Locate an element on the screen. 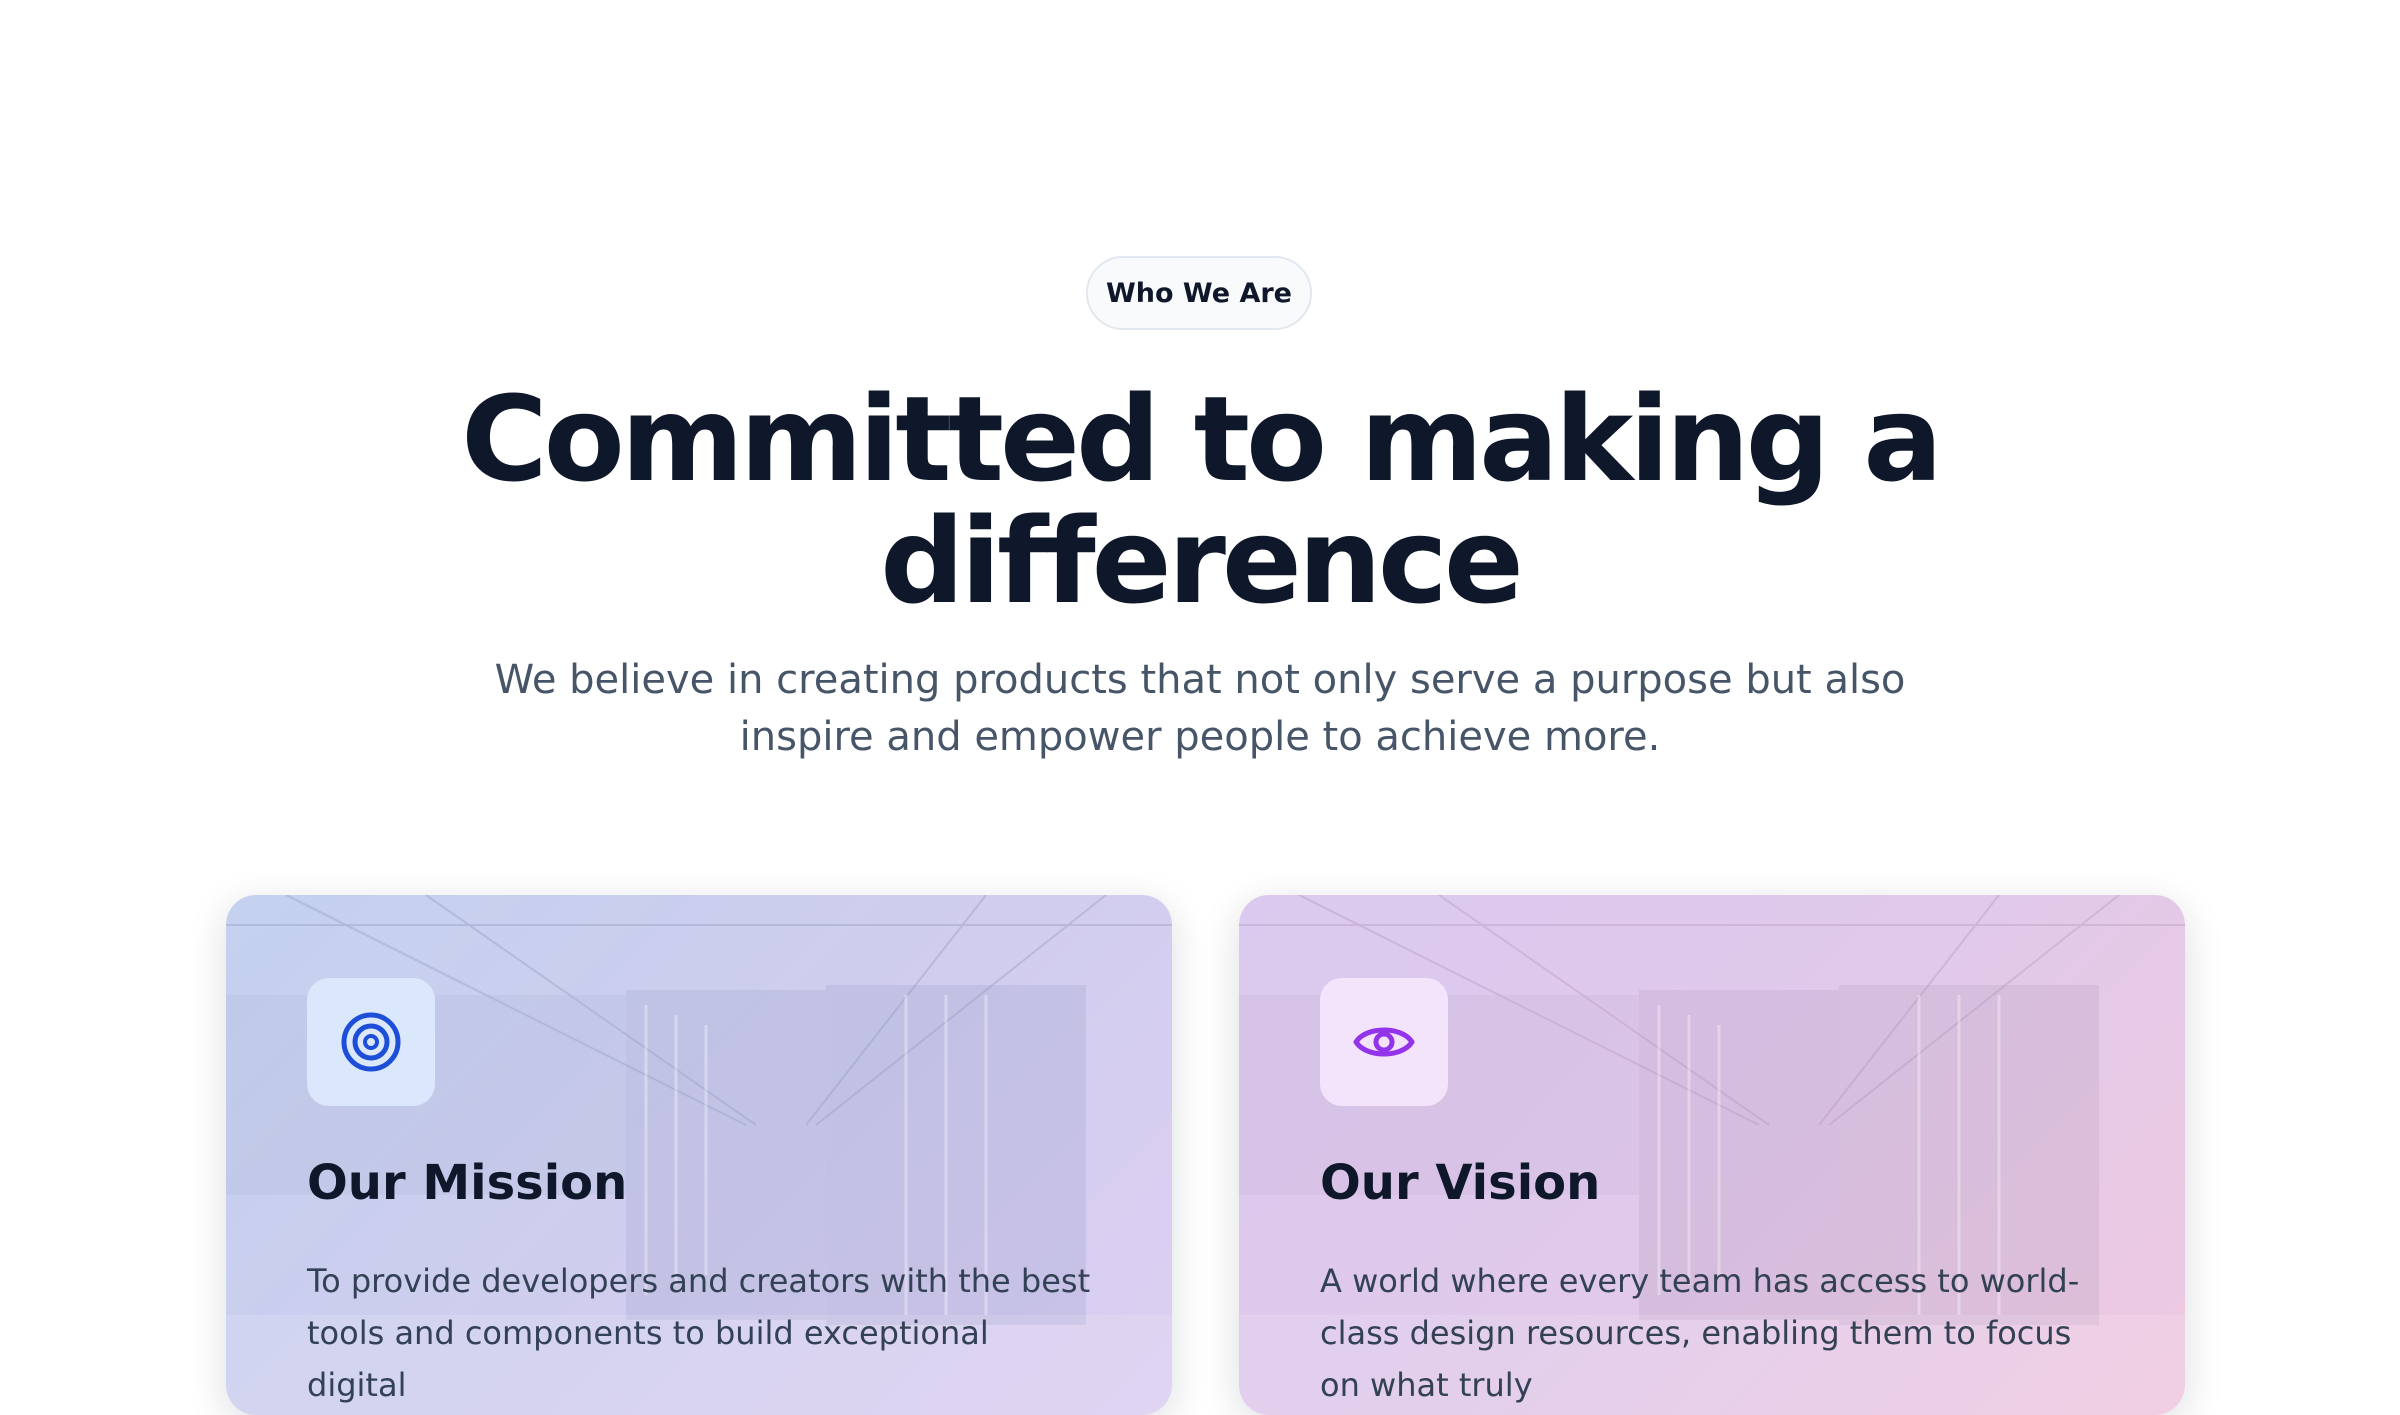  section-badge: Who We Are is located at coordinates (1199, 293).